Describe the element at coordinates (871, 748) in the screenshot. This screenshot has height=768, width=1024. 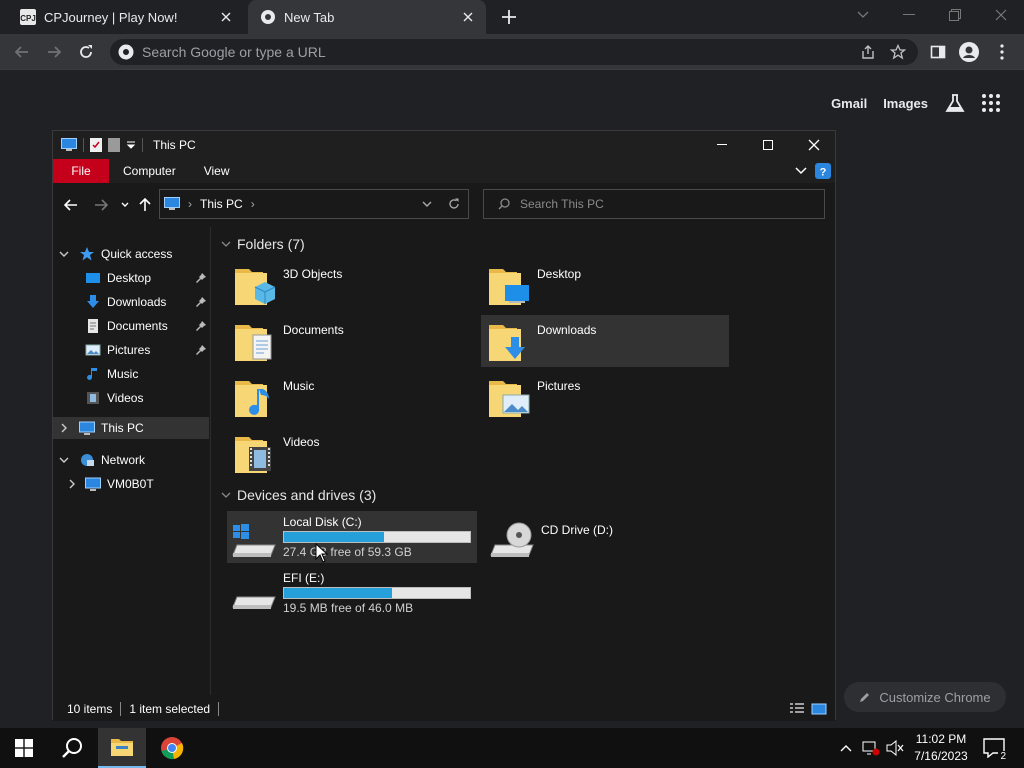
I see `network-status-icon` at that location.